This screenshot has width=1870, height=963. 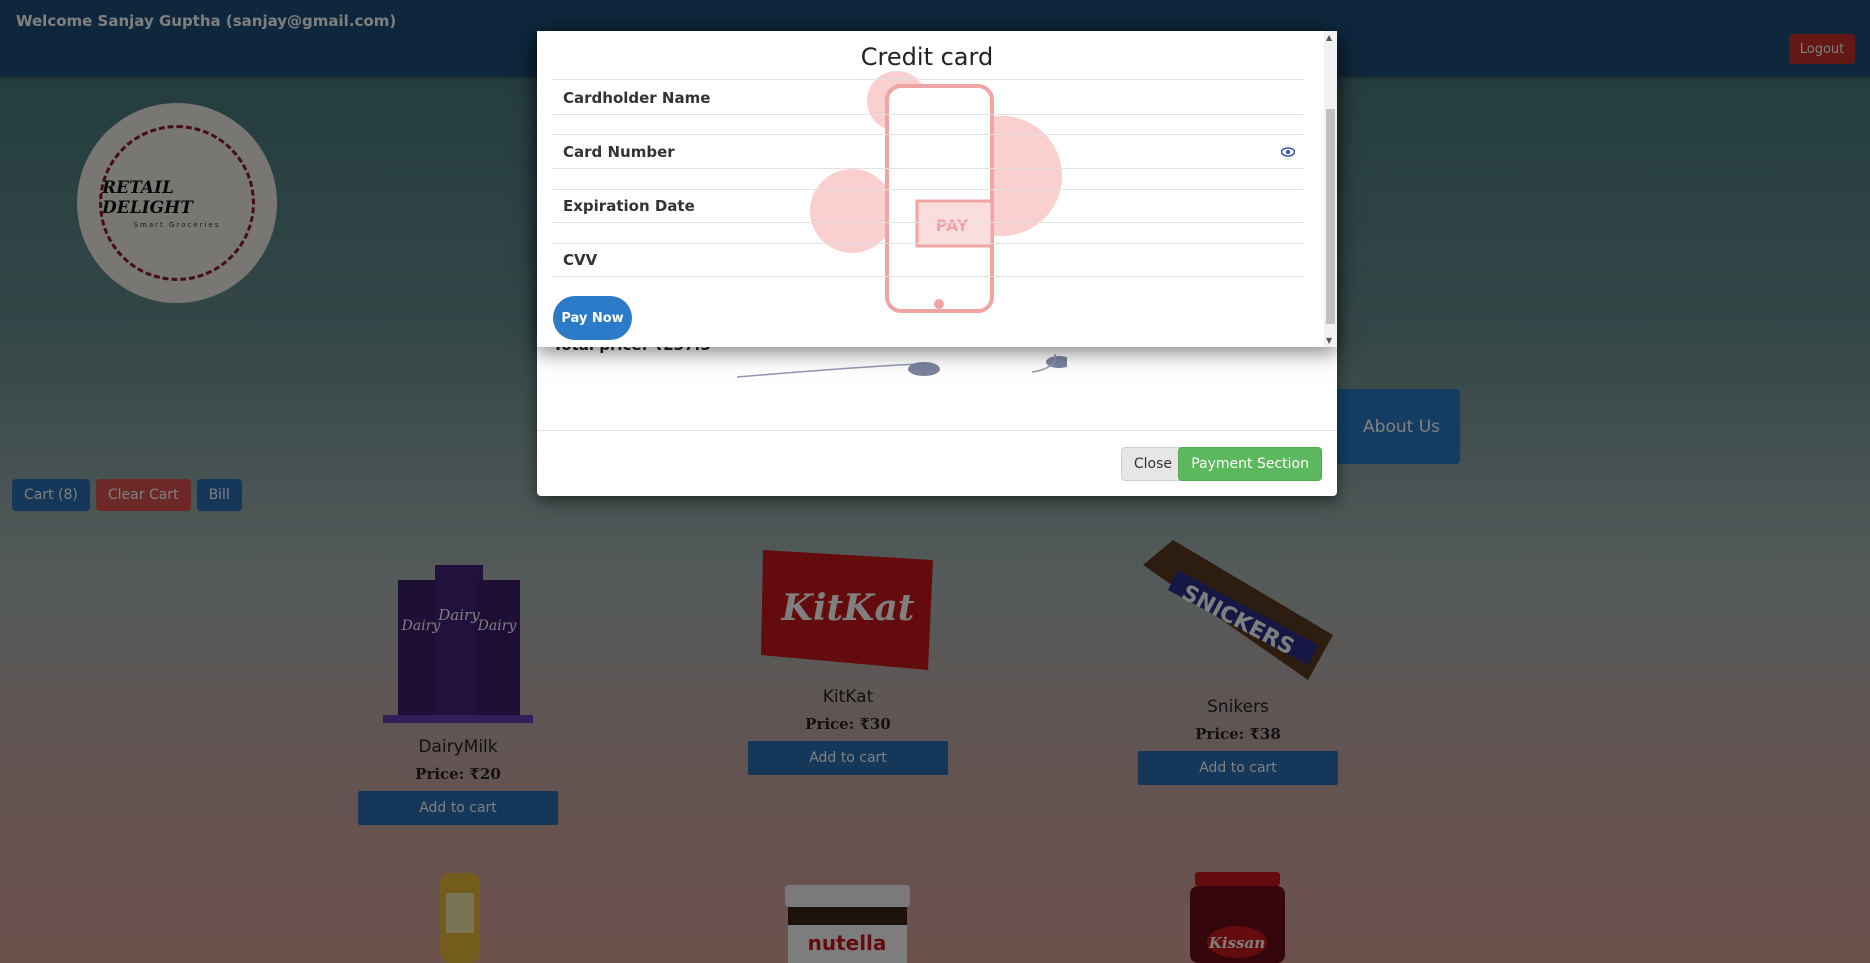 I want to click on card-number-label: Card Number, so click(x=619, y=152).